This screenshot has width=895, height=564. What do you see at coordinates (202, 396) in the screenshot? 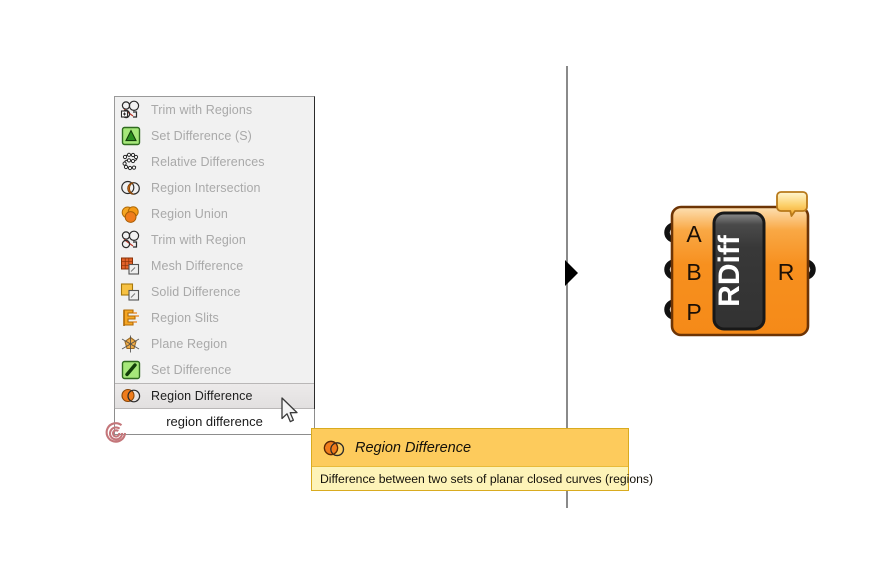
I see `menu-item-label: Region Difference` at bounding box center [202, 396].